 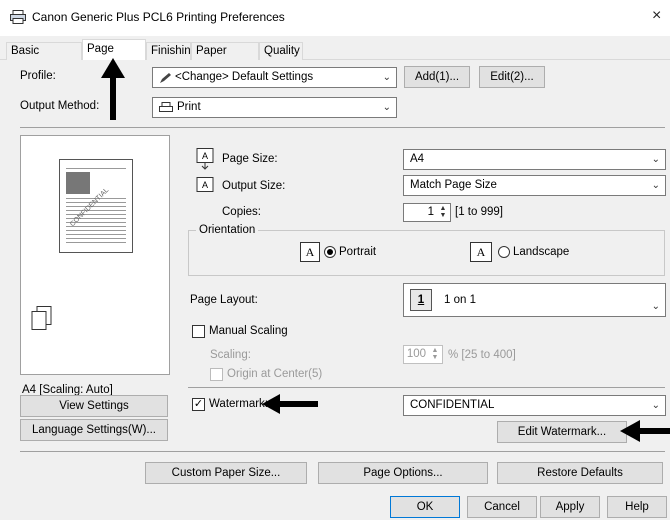 I want to click on portrait-icon: A, so click(x=310, y=252).